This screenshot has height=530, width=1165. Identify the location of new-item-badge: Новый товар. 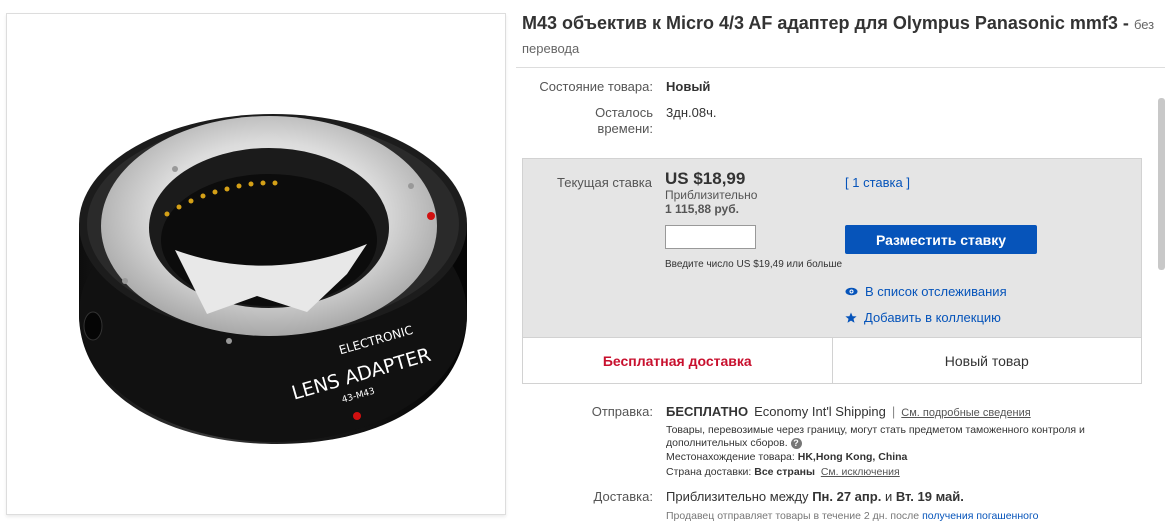
(986, 360).